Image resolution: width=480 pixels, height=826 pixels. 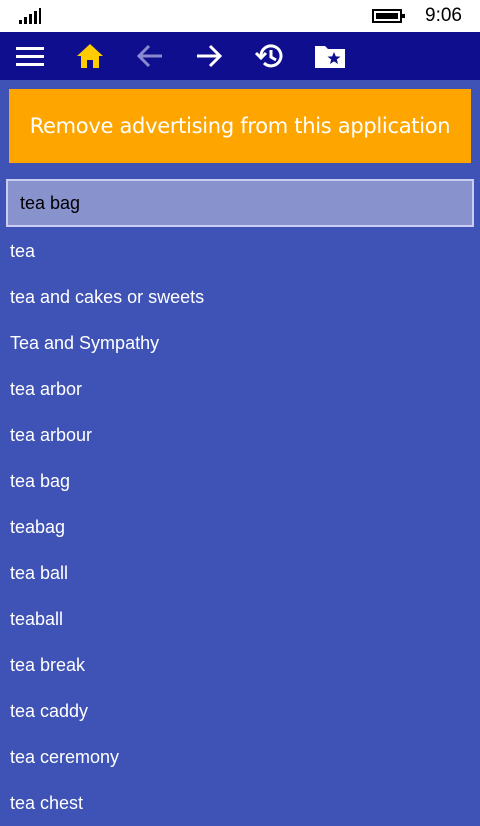 I want to click on back-button, so click(x=150, y=56).